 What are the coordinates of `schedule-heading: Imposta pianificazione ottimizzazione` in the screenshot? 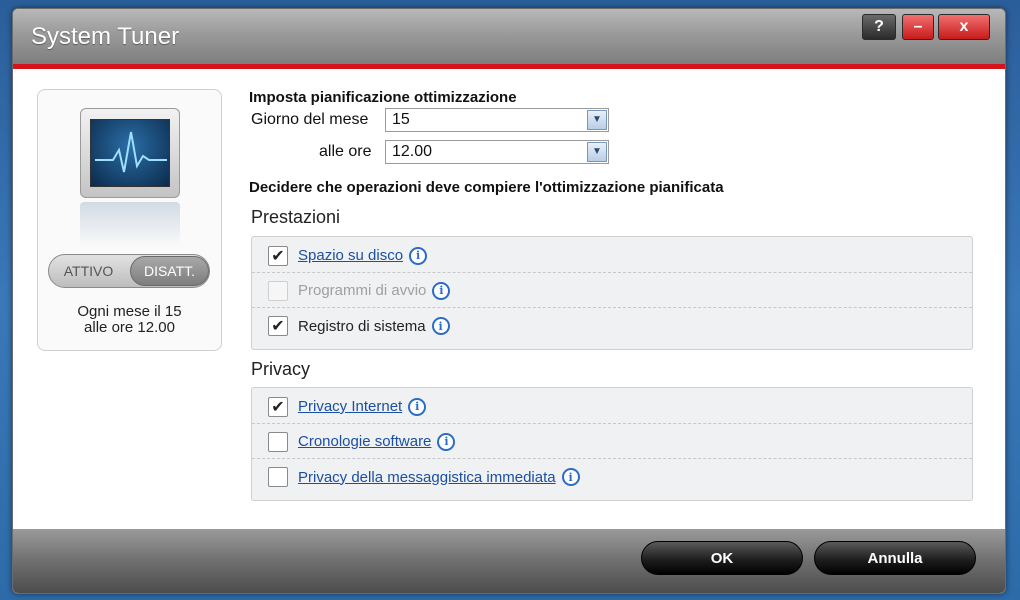 It's located at (383, 97).